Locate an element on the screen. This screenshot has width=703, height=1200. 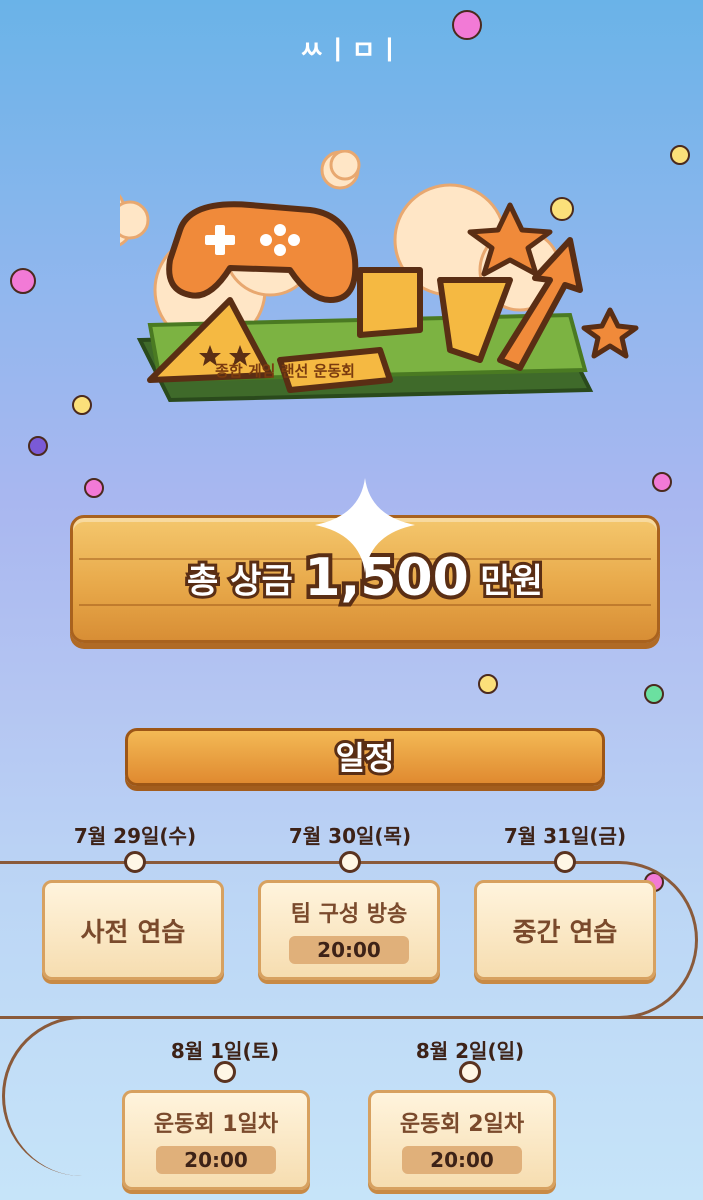
event-card: 중간 연습 is located at coordinates (565, 930).